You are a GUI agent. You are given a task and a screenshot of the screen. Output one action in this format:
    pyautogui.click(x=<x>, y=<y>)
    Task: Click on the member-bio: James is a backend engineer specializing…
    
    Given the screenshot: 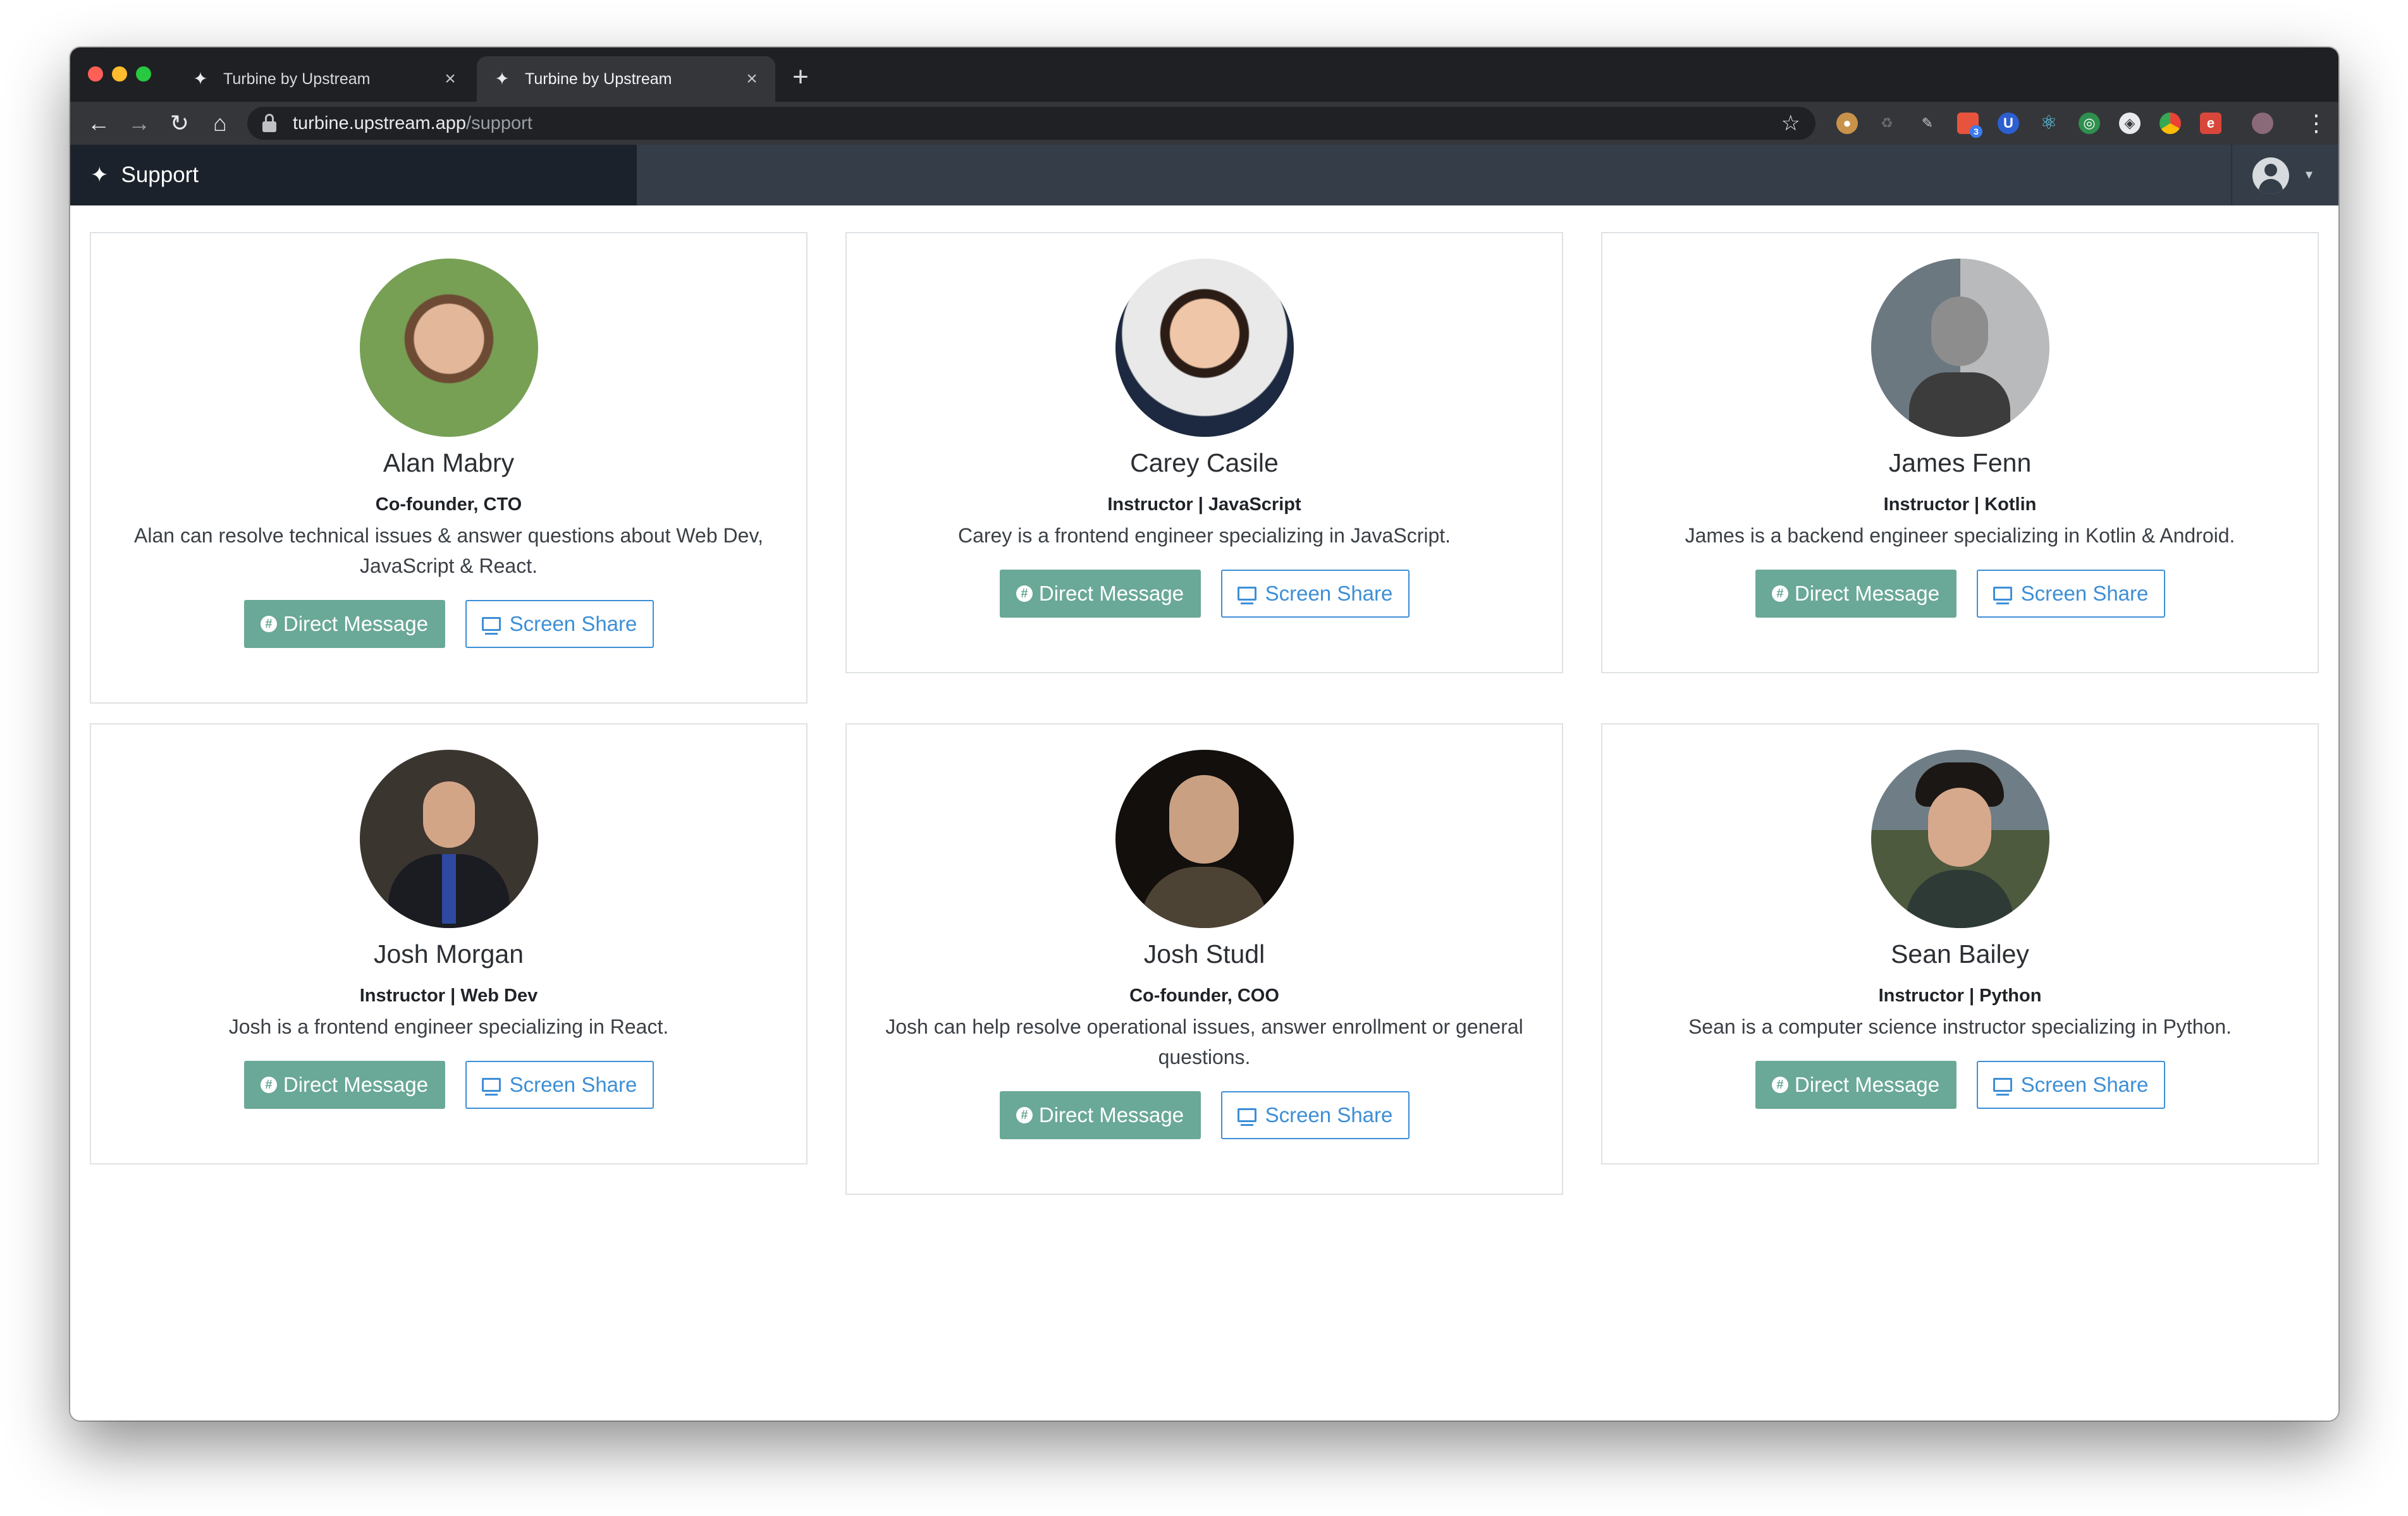 What is the action you would take?
    pyautogui.click(x=1960, y=535)
    